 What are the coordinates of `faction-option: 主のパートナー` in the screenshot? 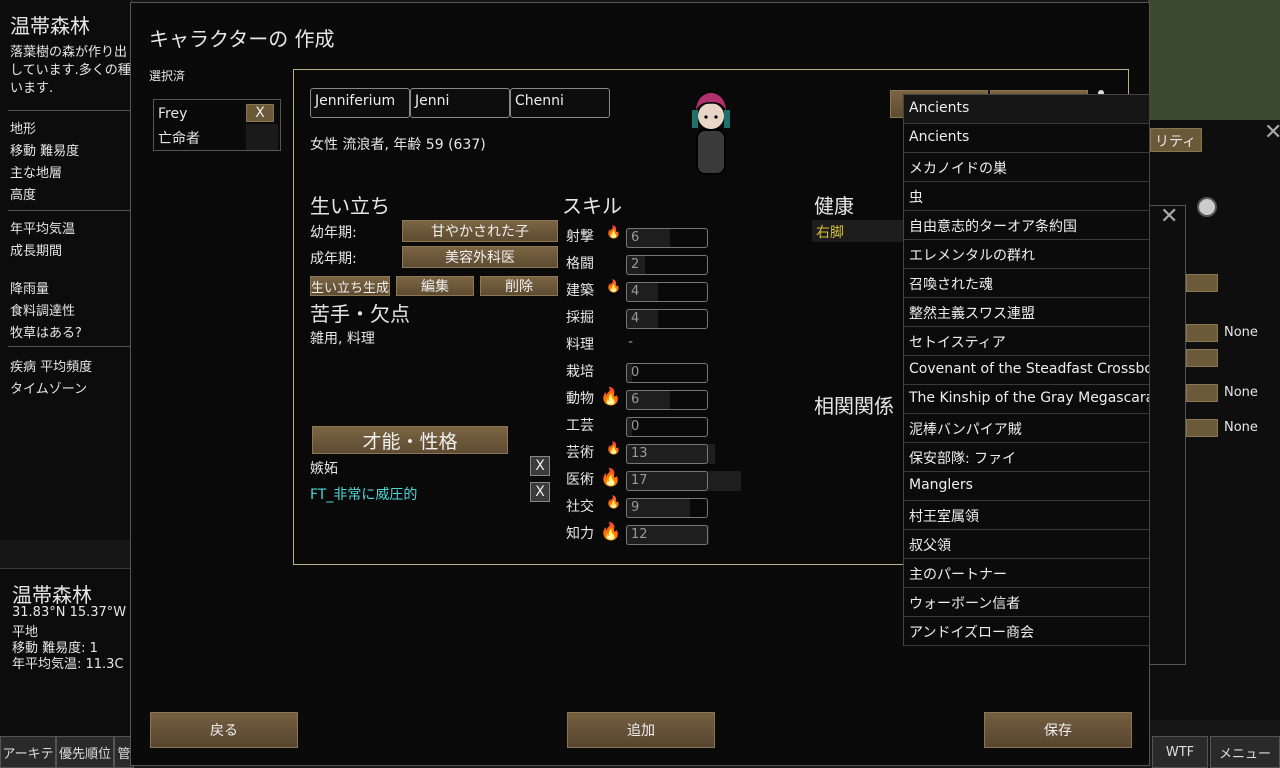 It's located at (1026, 573).